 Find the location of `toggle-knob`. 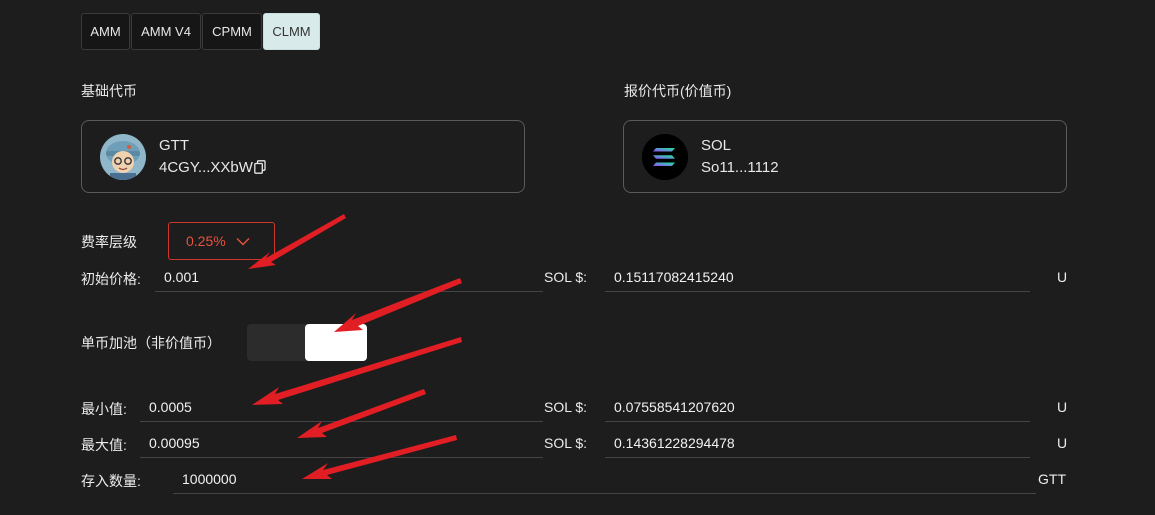

toggle-knob is located at coordinates (336, 342).